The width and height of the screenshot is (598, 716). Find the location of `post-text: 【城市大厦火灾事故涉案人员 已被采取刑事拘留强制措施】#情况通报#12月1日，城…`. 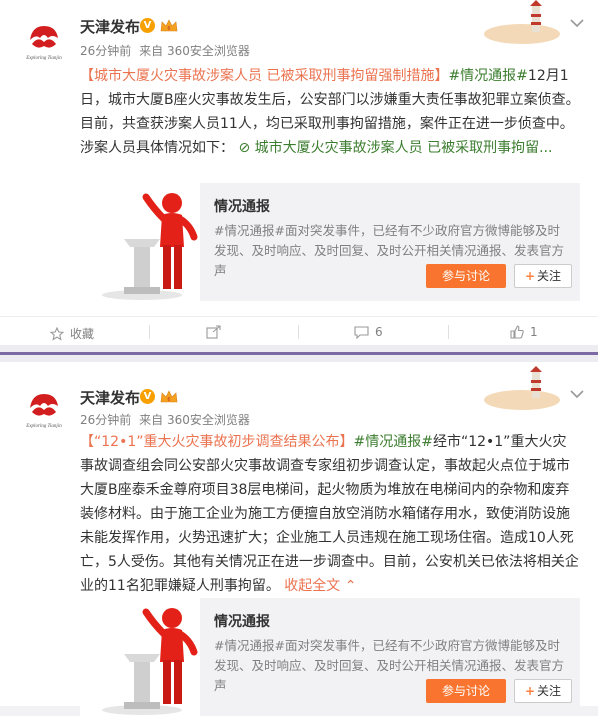

post-text: 【城市大厦火灾事故涉案人员 已被采取刑事拘留强制措施】#情况通报#12月1日，城… is located at coordinates (330, 112).